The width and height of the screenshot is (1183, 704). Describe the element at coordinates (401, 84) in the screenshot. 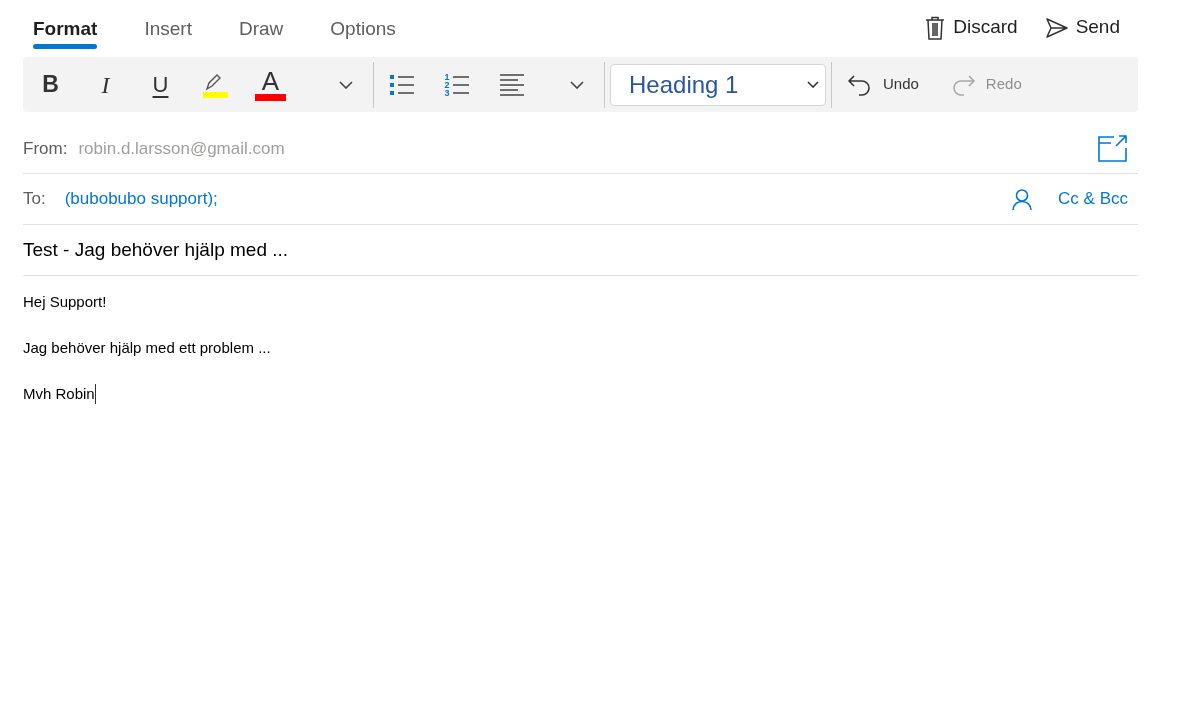

I see `bulleted-list-icon` at that location.